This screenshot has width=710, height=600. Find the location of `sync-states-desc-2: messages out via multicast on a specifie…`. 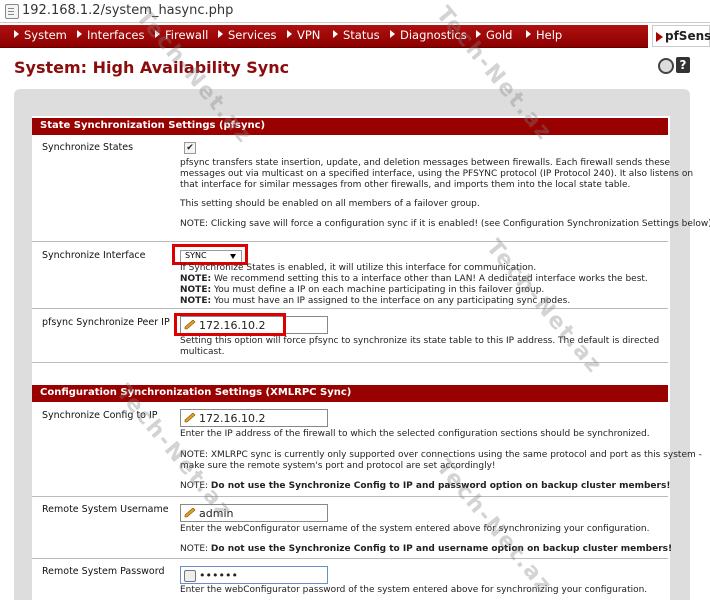

sync-states-desc-2: messages out via multicast on a specifie… is located at coordinates (437, 174).